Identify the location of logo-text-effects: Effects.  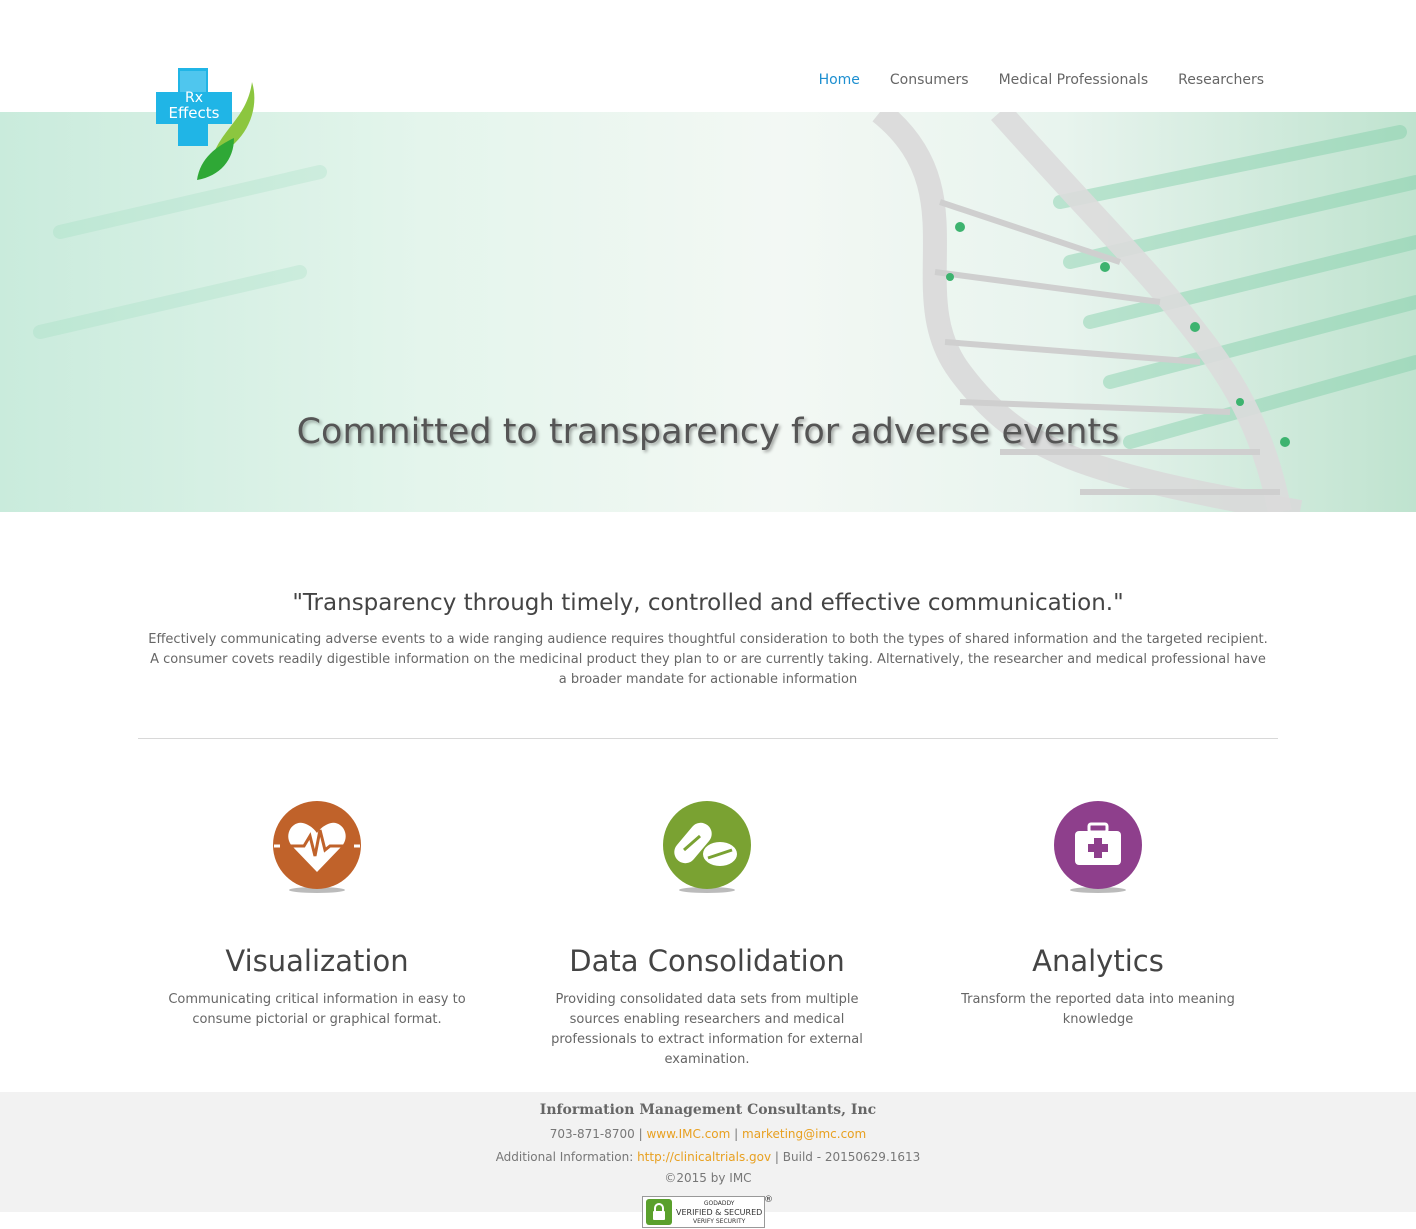
(194, 113).